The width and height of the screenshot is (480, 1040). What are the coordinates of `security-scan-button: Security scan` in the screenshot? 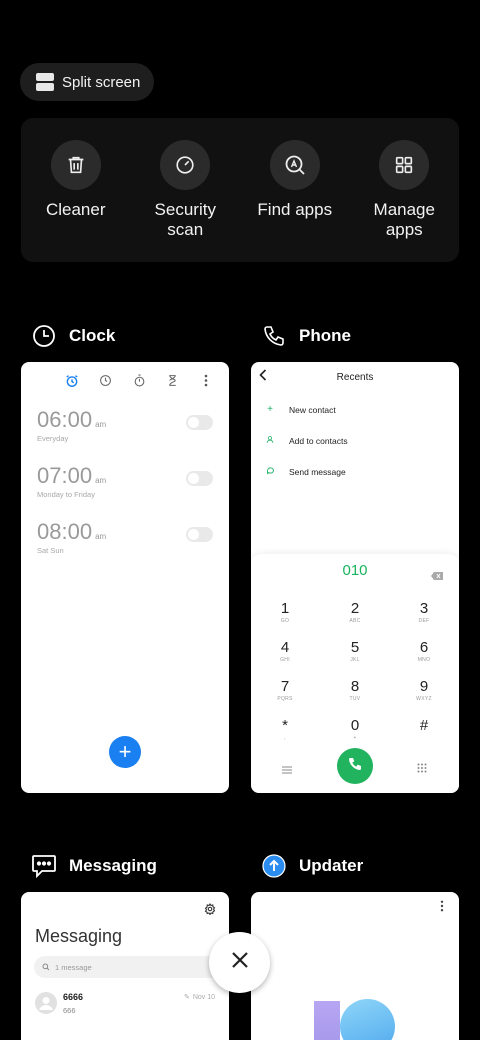 It's located at (186, 190).